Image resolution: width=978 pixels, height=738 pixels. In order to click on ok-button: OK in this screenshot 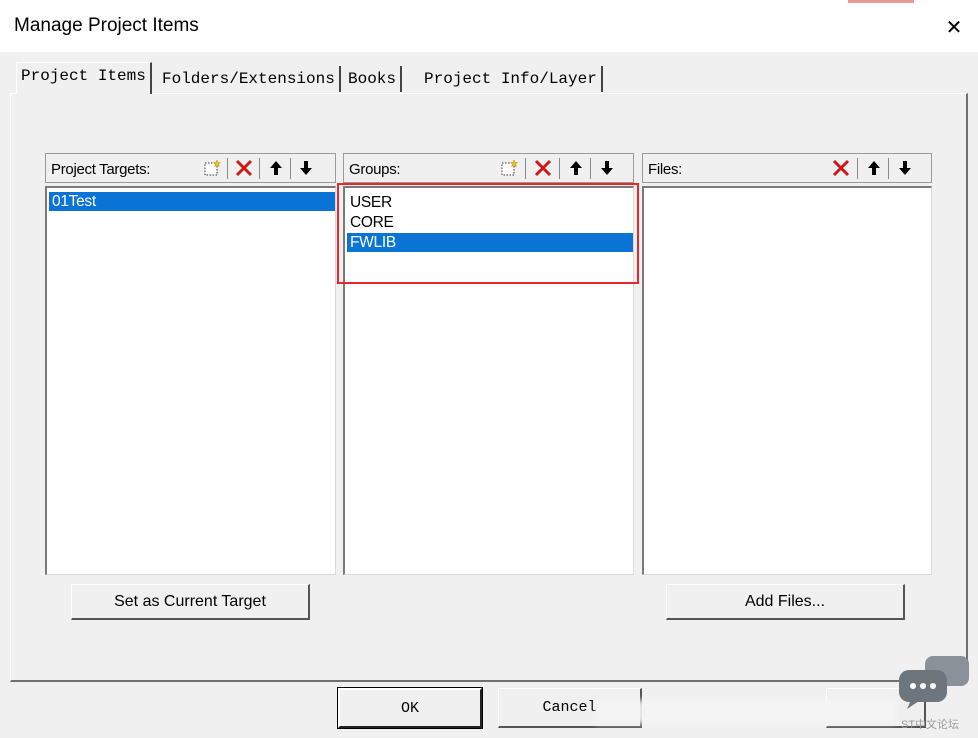, I will do `click(410, 708)`.